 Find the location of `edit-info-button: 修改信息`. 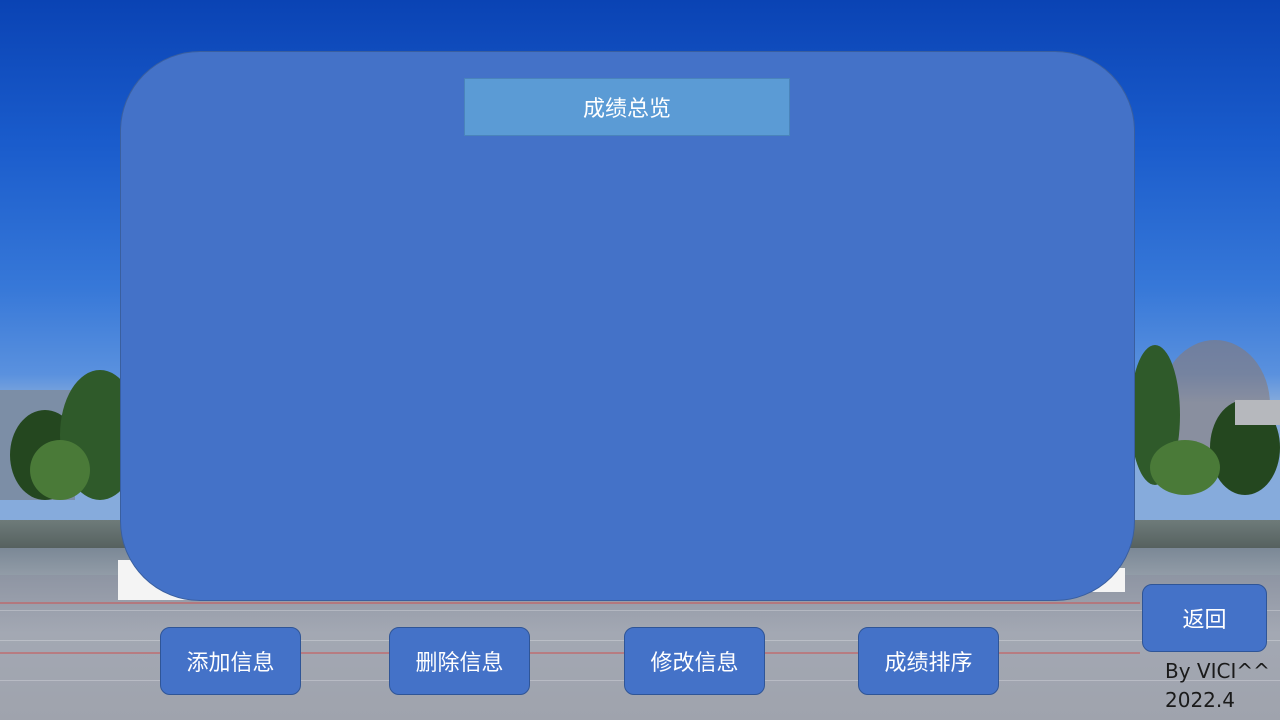

edit-info-button: 修改信息 is located at coordinates (694, 661).